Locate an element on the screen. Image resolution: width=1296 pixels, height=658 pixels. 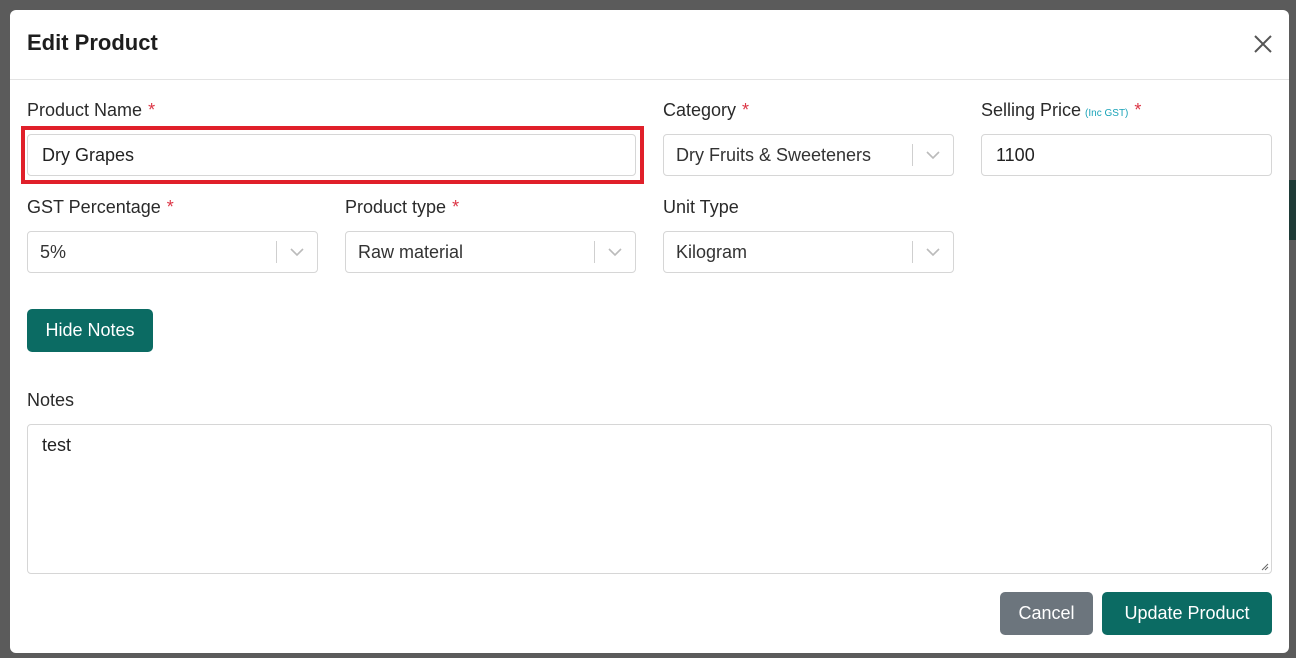
inc-gst-note: (Inc GST) is located at coordinates (1107, 113).